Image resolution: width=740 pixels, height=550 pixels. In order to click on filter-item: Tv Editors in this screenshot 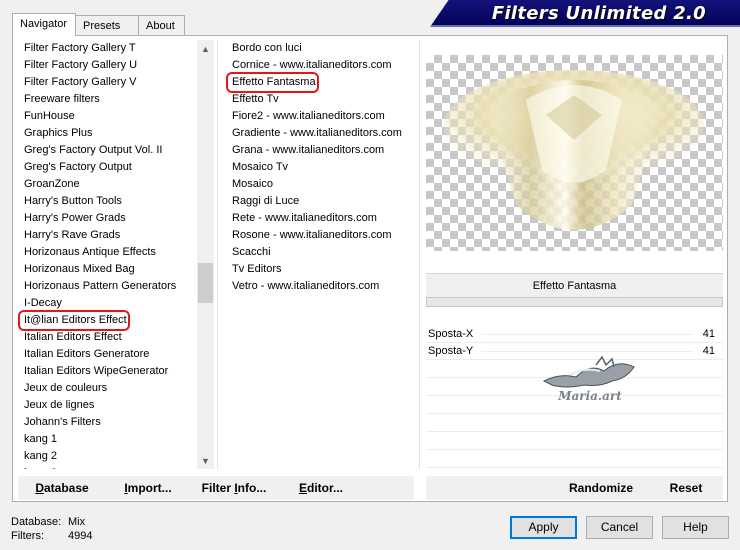, I will do `click(321, 269)`.